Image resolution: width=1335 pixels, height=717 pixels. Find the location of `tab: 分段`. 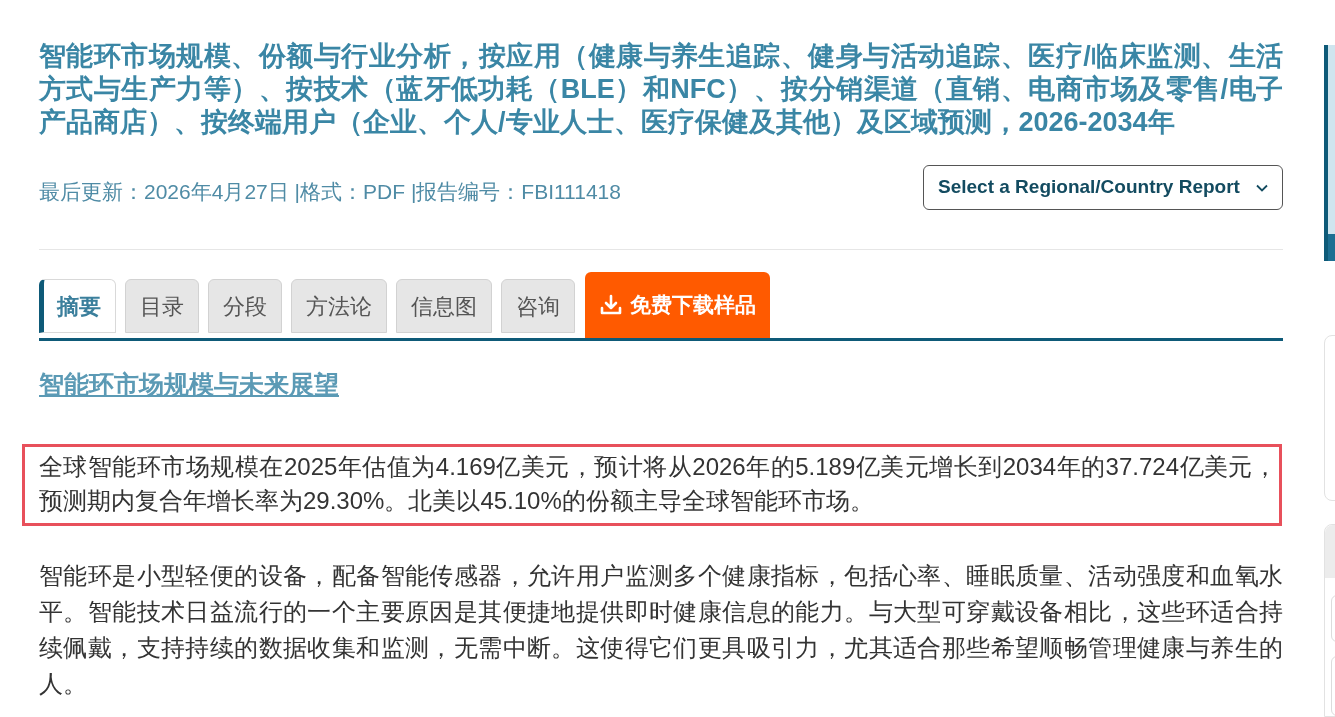

tab: 分段 is located at coordinates (245, 306).